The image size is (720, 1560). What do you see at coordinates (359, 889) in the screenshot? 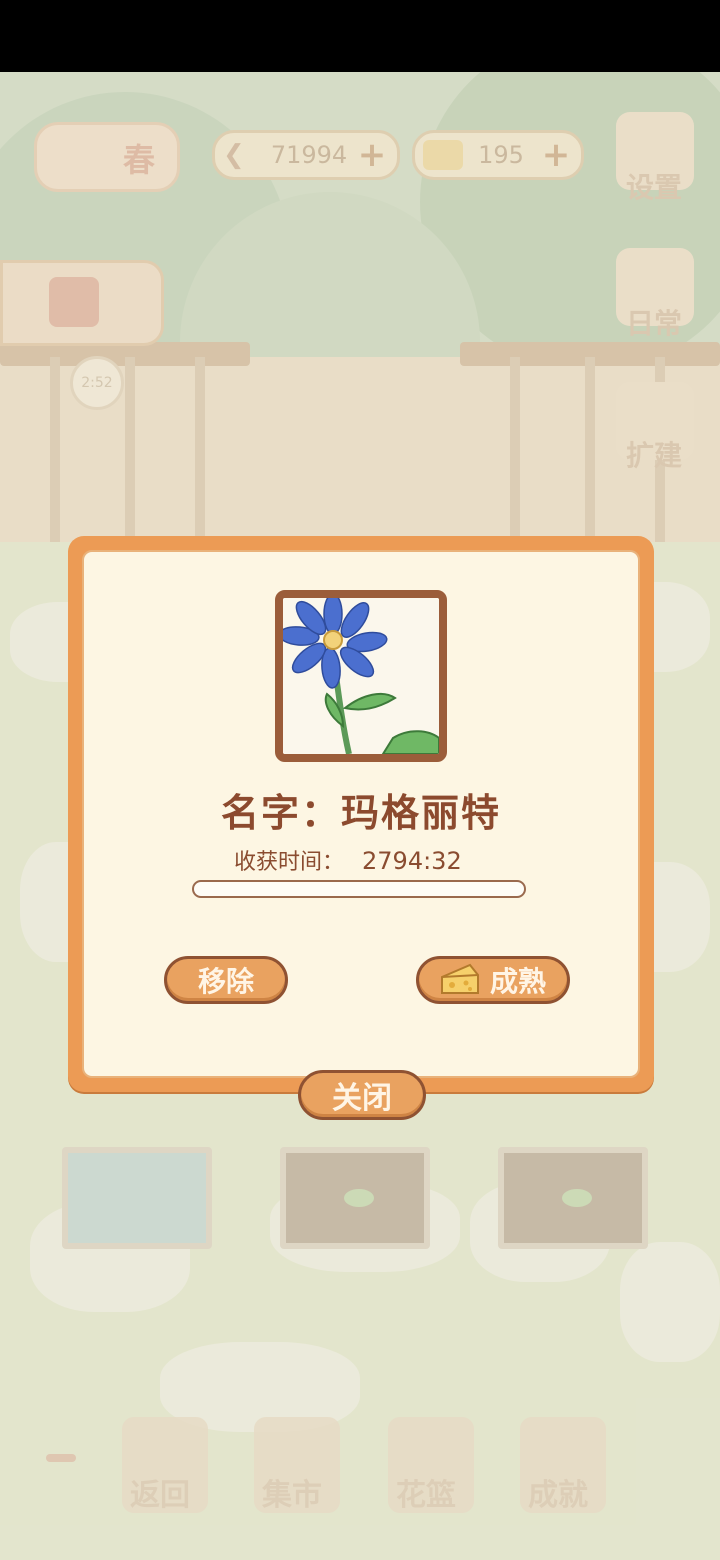
I see `growth-progress-bar` at bounding box center [359, 889].